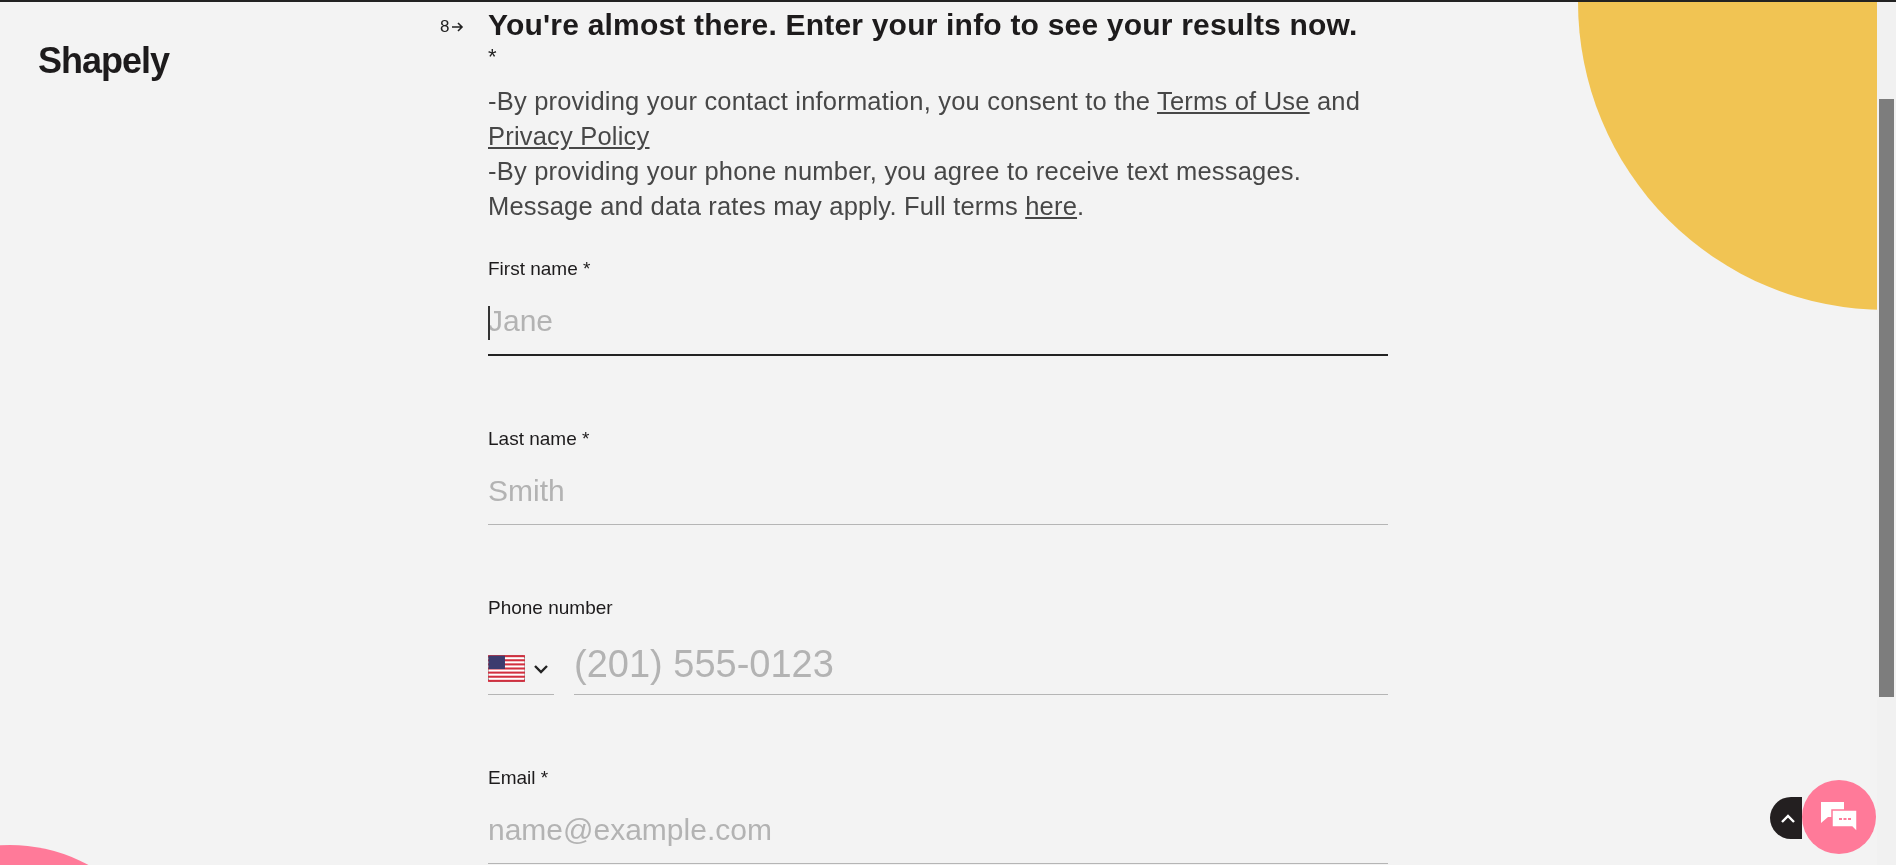 This screenshot has height=865, width=1896. I want to click on input-field: (201) 555-0123, so click(981, 662).